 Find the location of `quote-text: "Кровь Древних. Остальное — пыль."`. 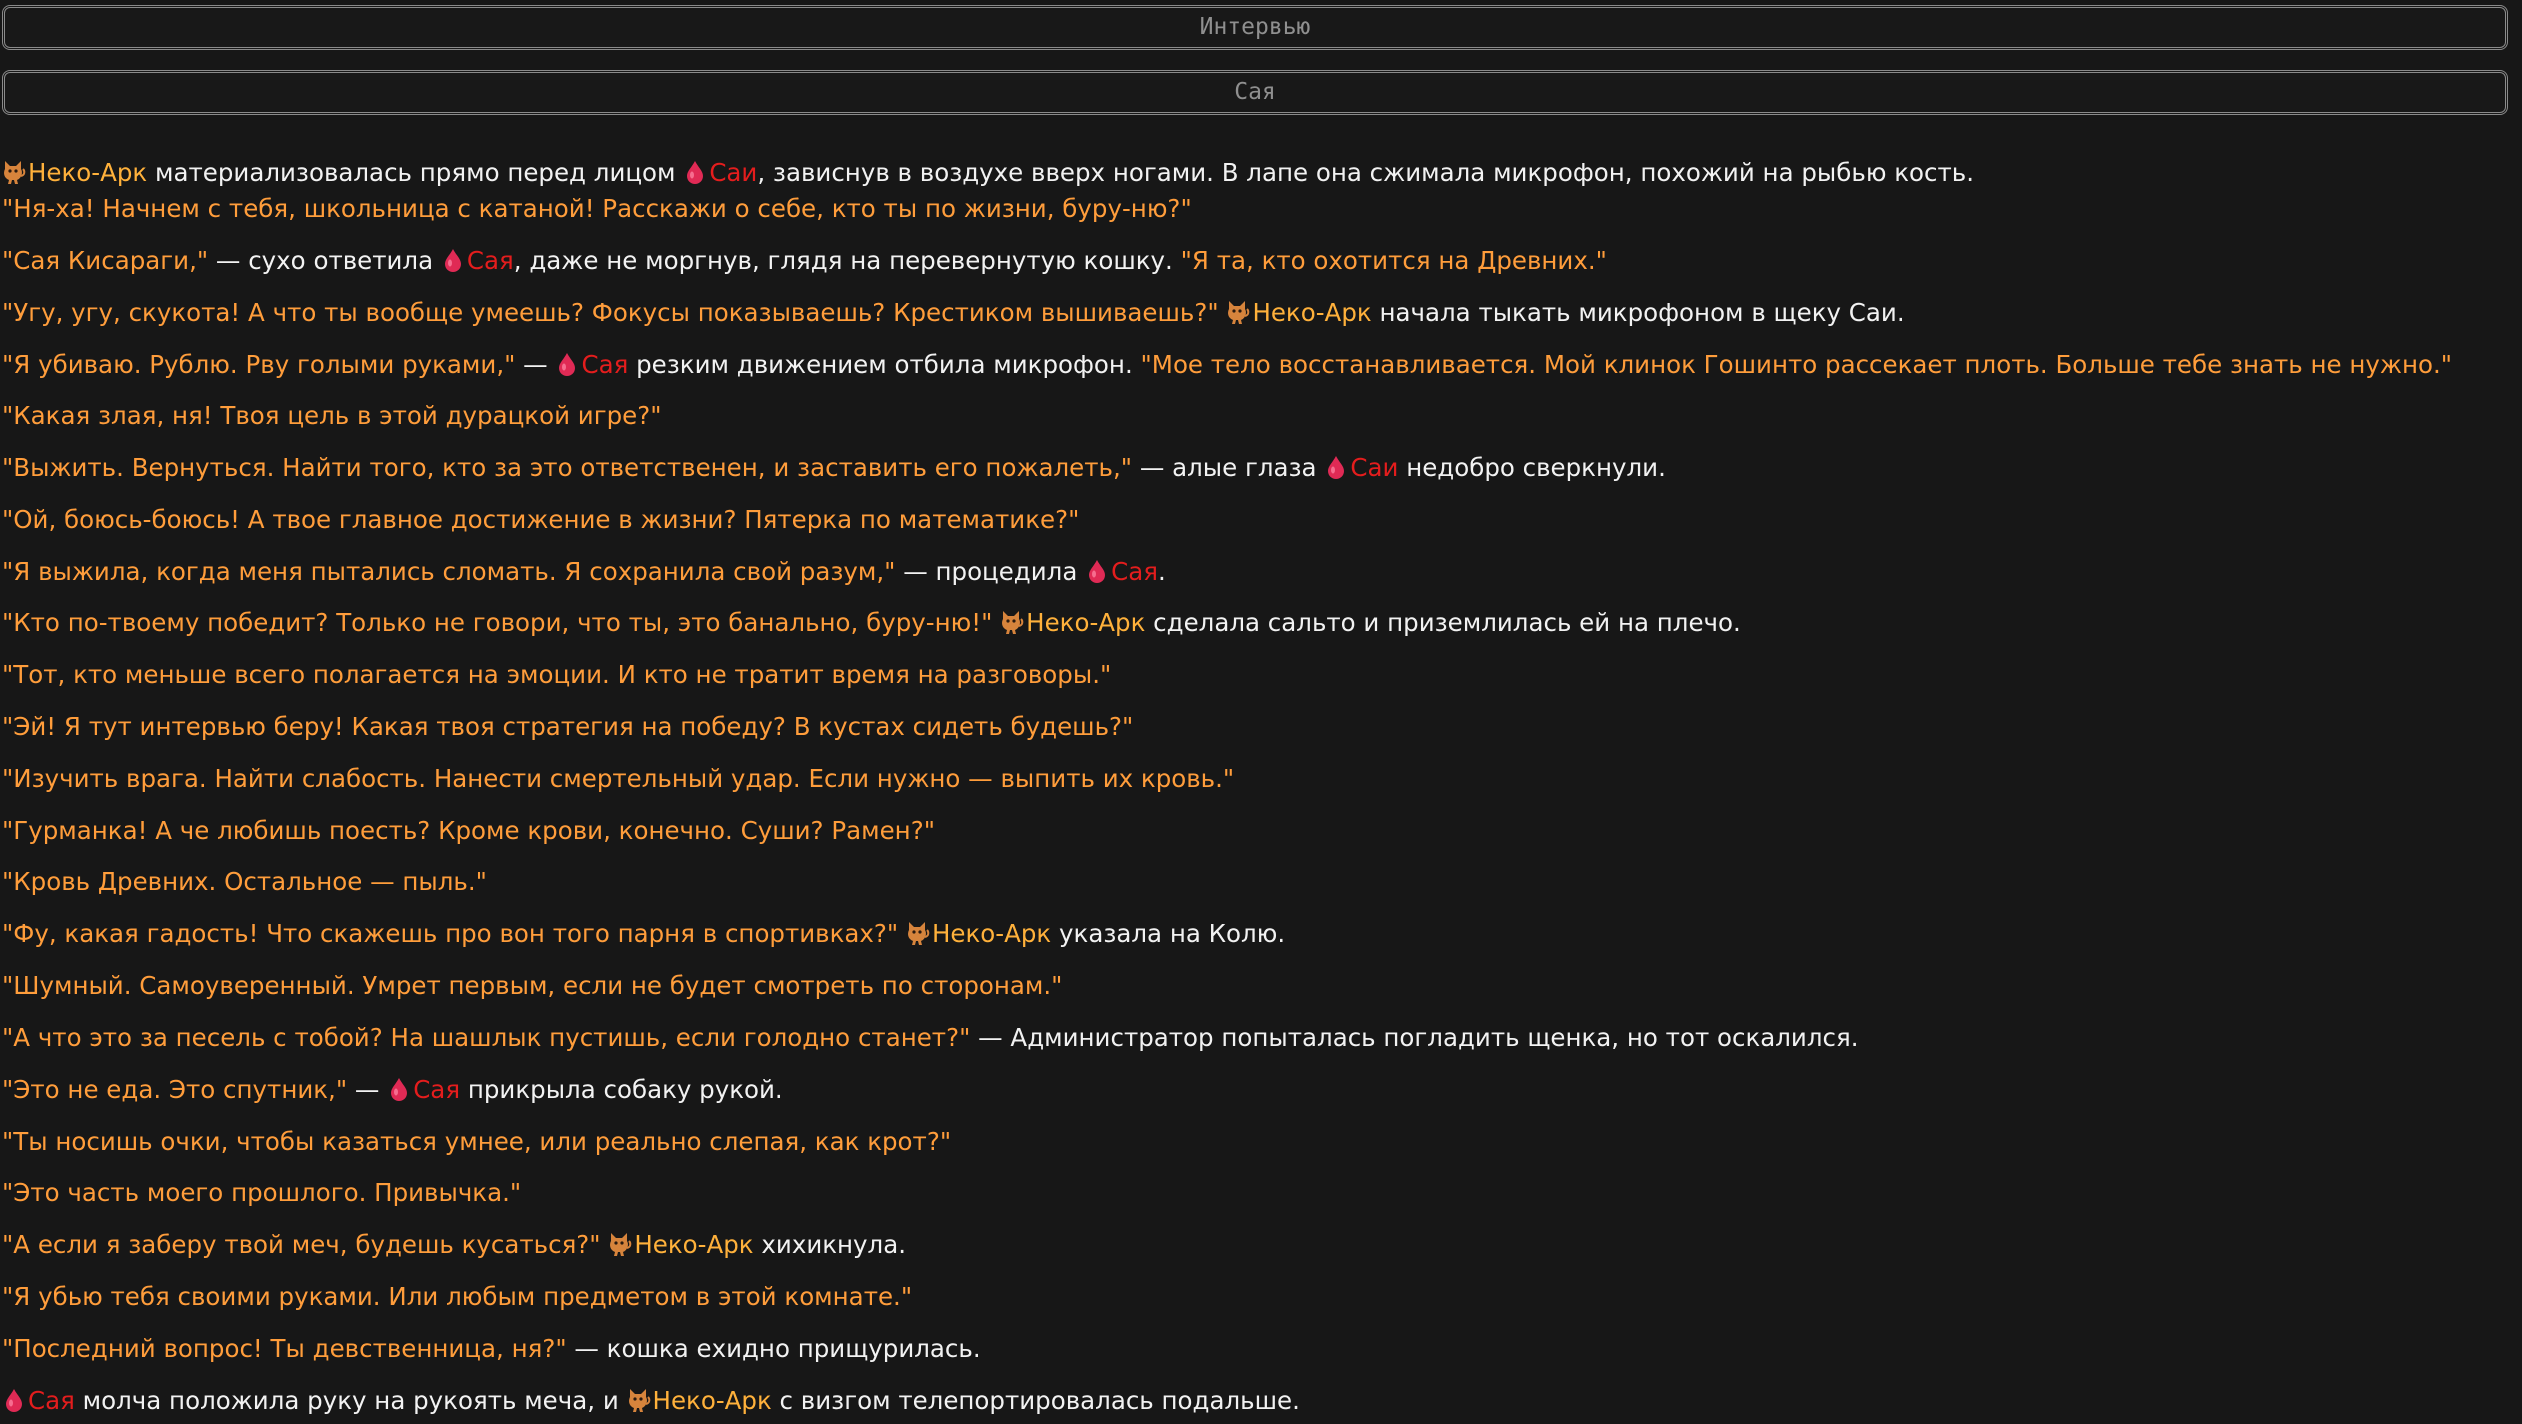

quote-text: "Кровь Древних. Остальное — пыль." is located at coordinates (244, 881).